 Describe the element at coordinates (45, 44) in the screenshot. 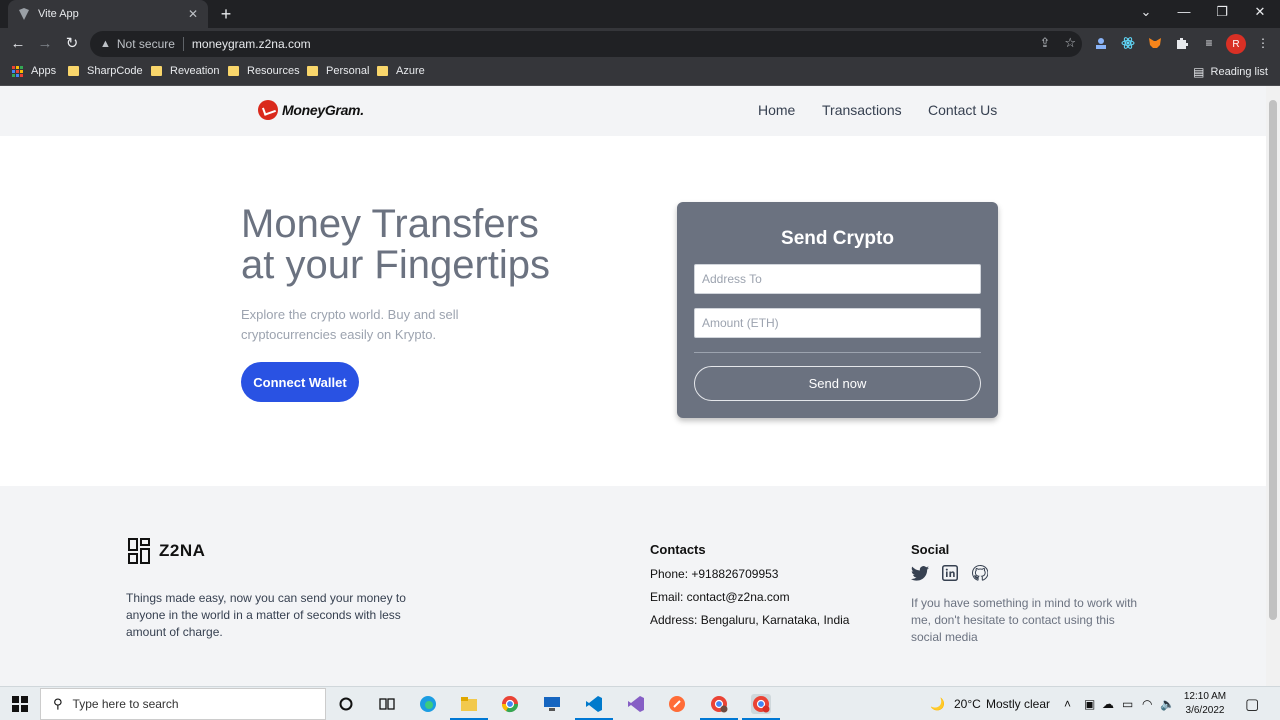

I see `forward-arrow-icon: →` at that location.